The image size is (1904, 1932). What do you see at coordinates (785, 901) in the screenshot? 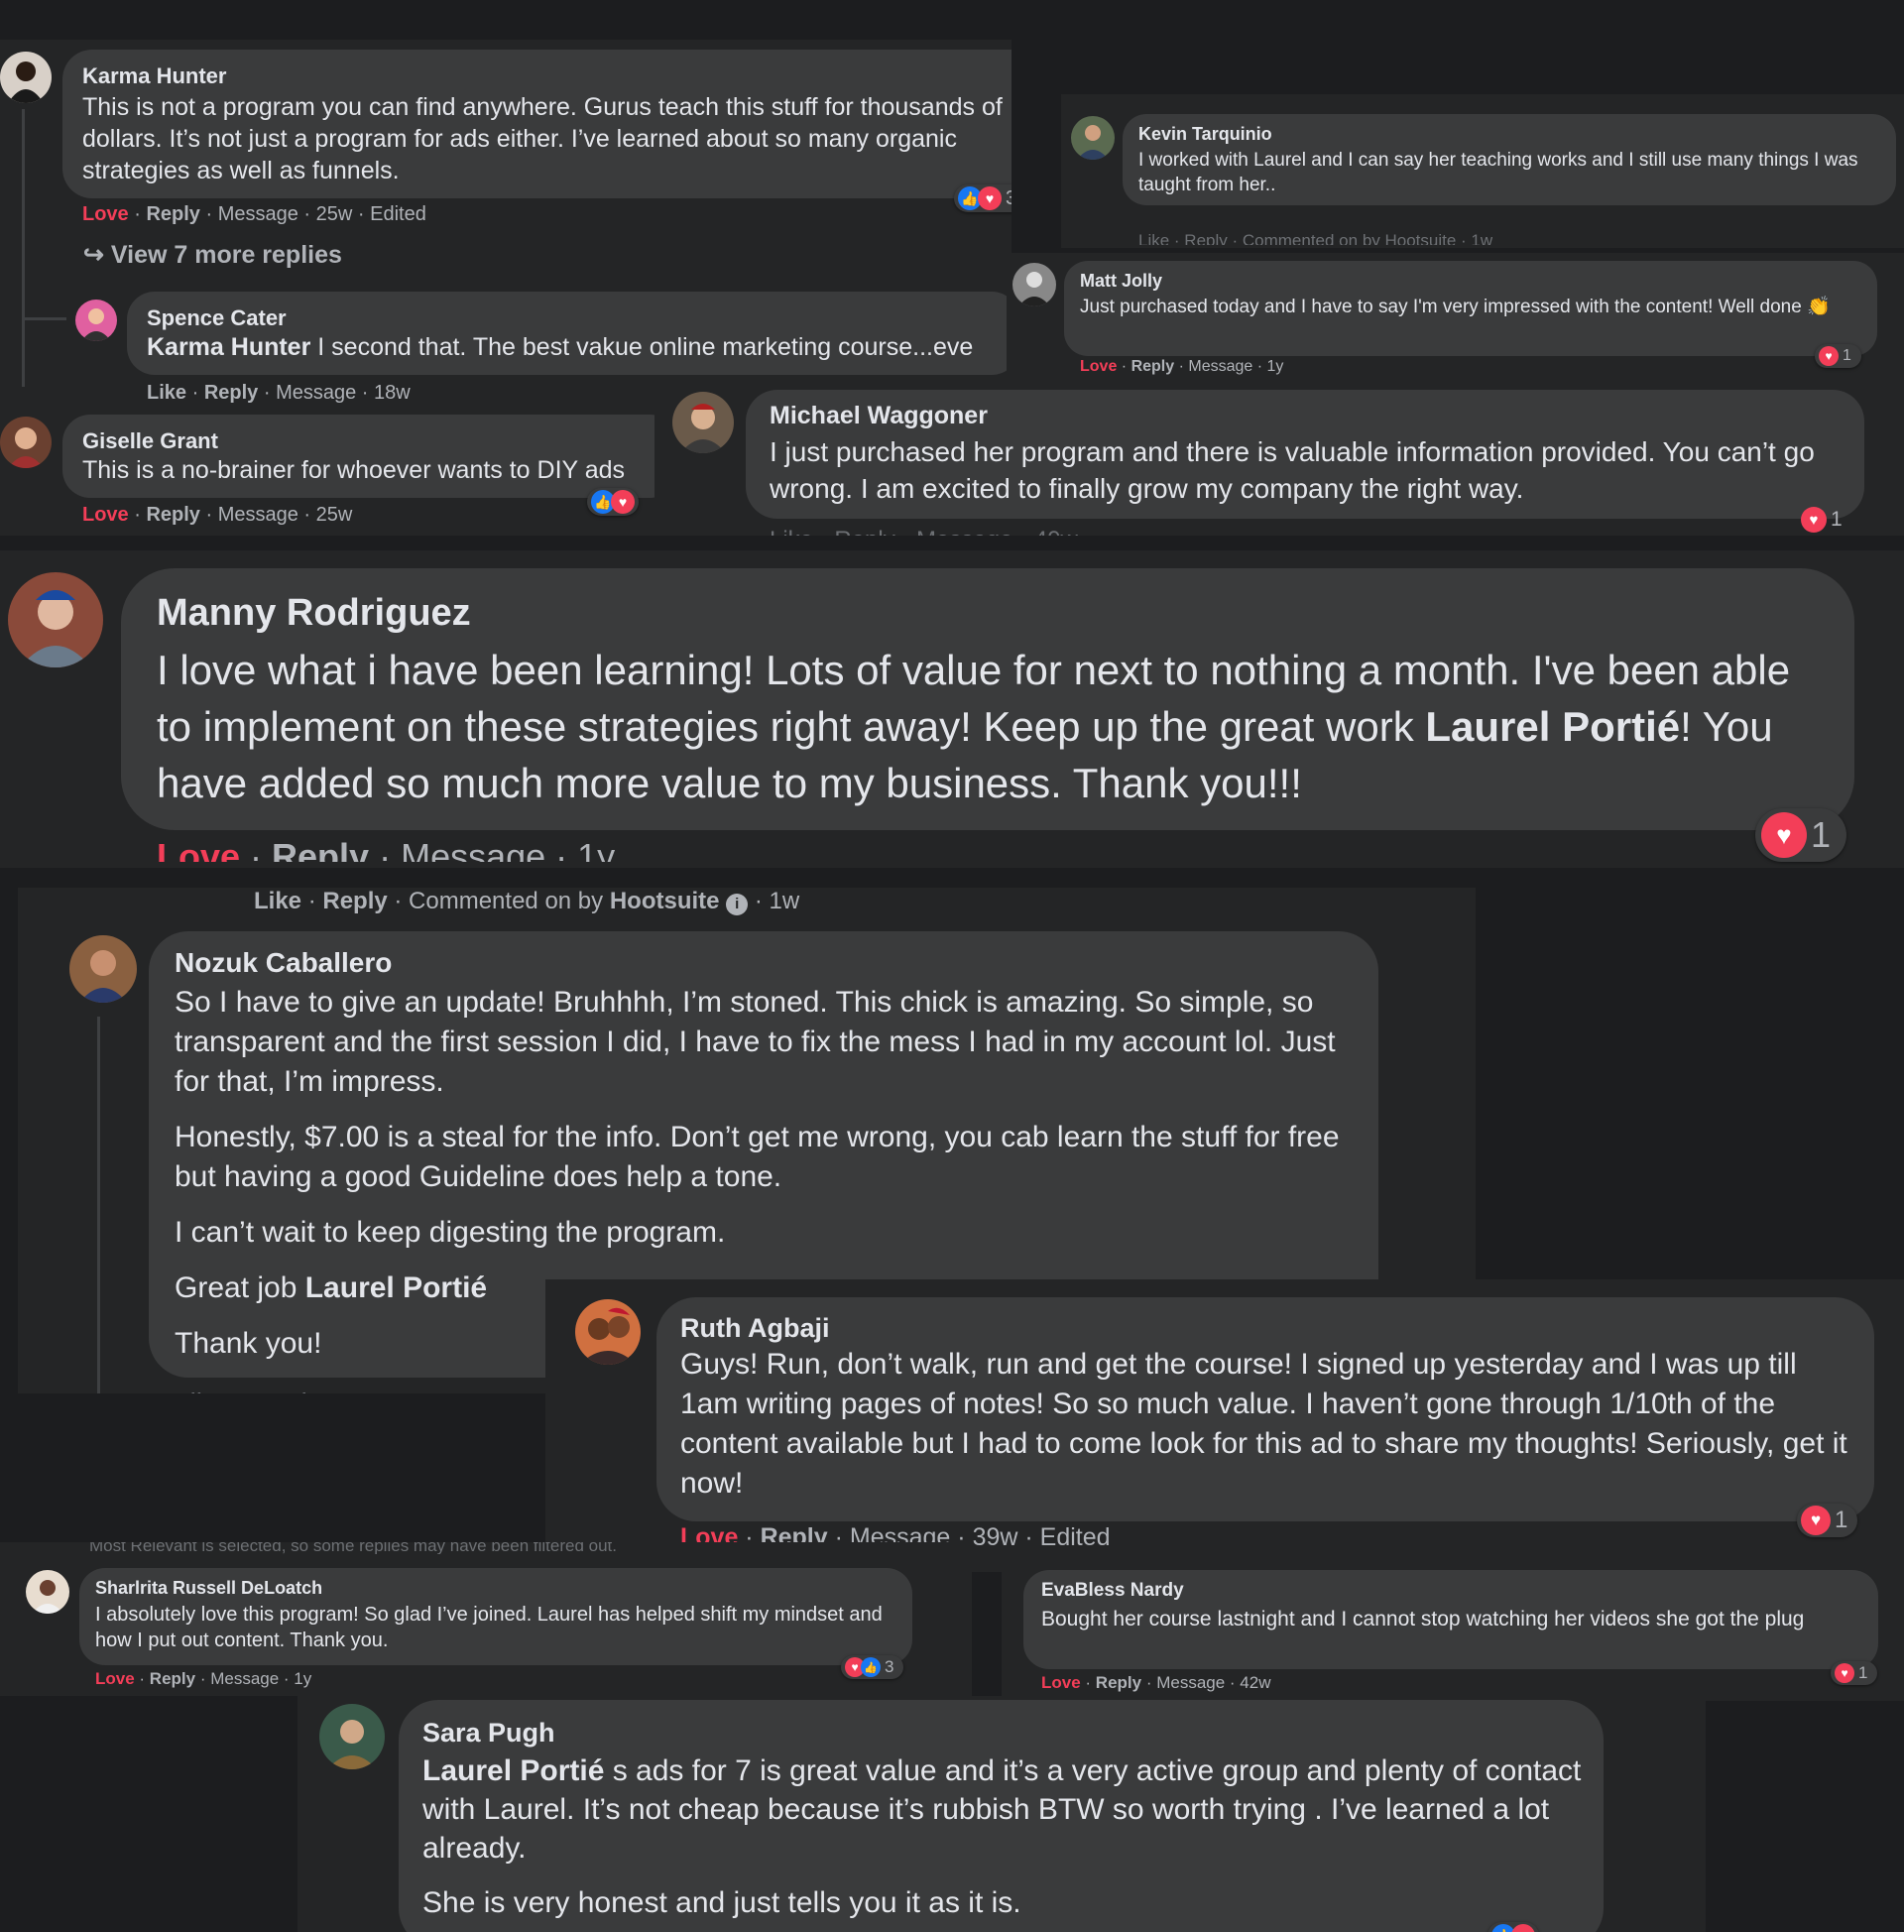
I see `comment-time: 1w` at bounding box center [785, 901].